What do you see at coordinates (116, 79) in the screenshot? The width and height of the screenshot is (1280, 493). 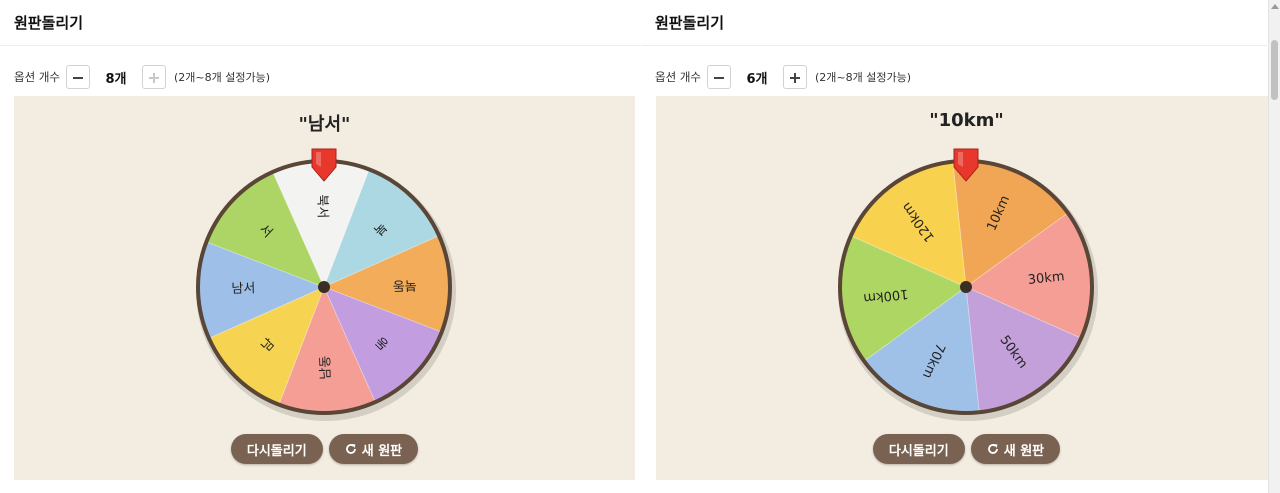 I see `option-count-value: 8개` at bounding box center [116, 79].